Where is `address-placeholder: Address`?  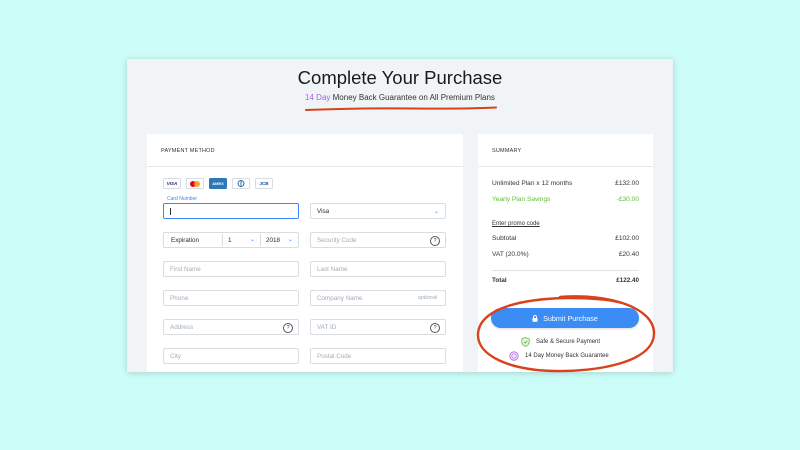 address-placeholder: Address is located at coordinates (182, 327).